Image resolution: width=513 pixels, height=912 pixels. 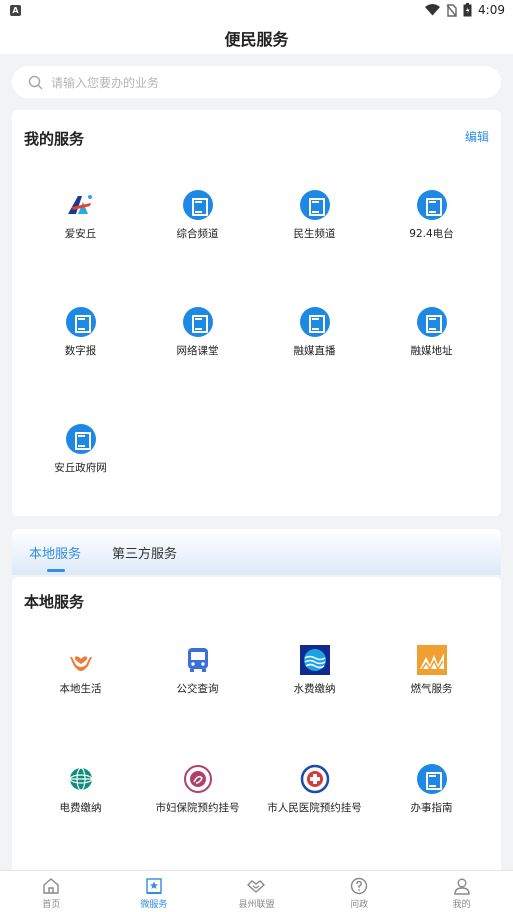 I want to click on service-label: 市妇保院预约挂号, so click(x=197, y=808).